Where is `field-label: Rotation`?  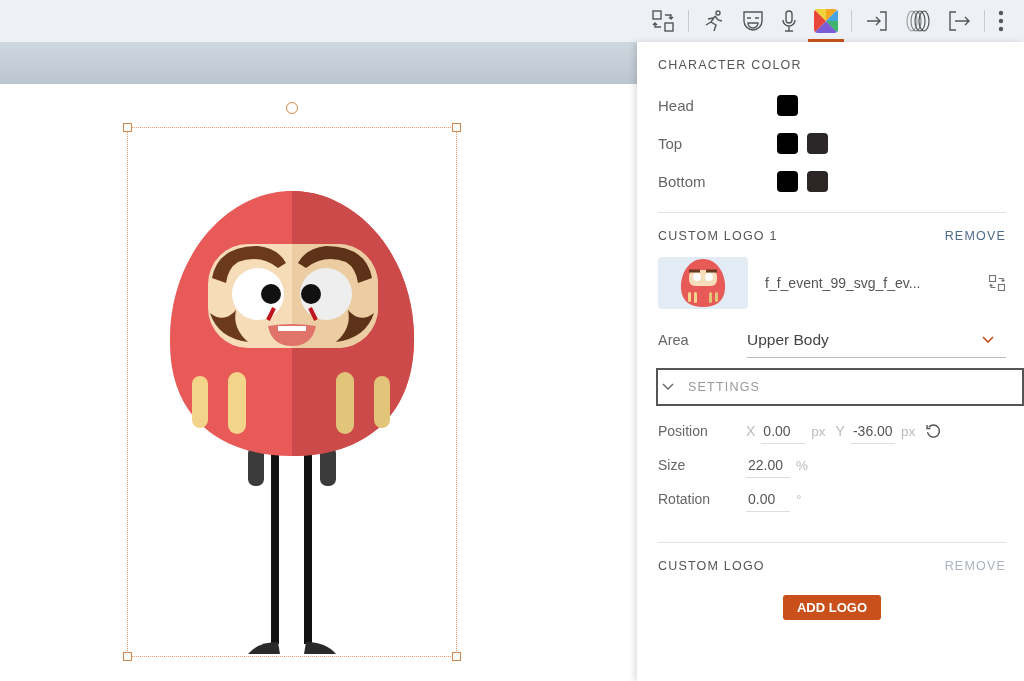
field-label: Rotation is located at coordinates (685, 499).